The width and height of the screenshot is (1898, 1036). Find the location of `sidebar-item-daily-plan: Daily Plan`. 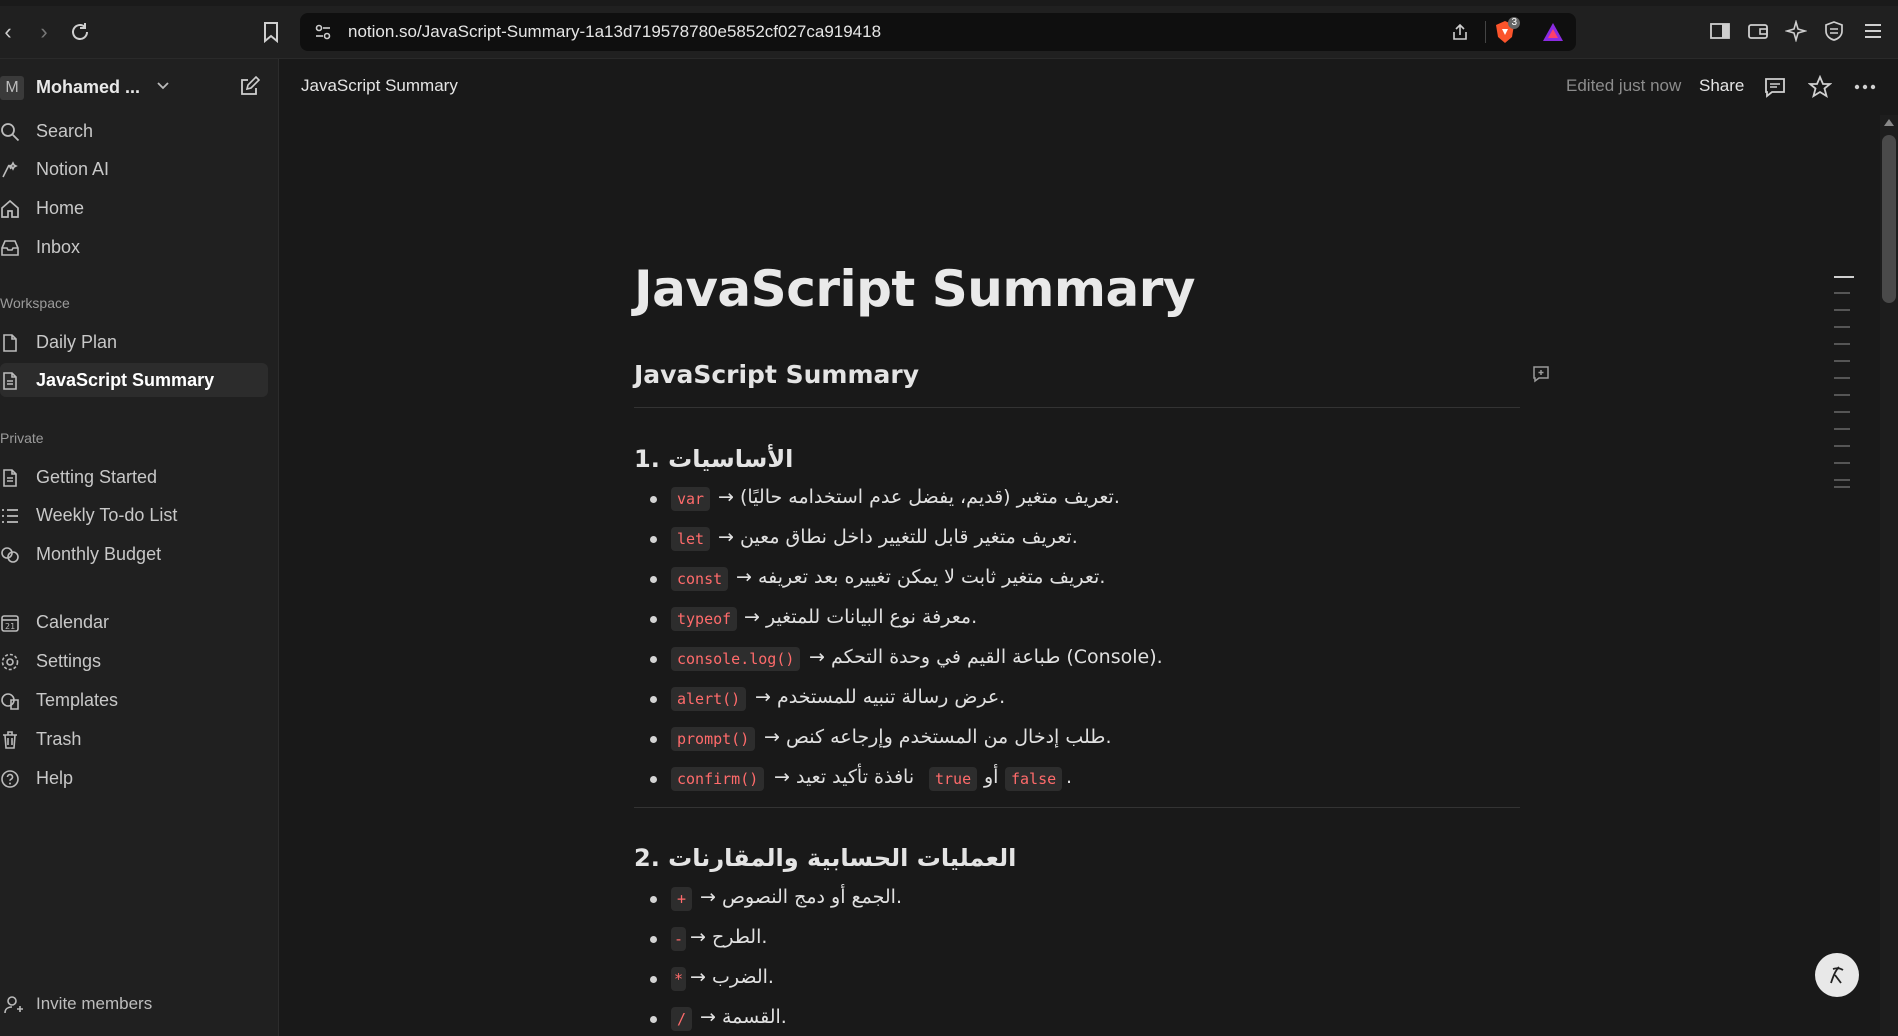

sidebar-item-daily-plan: Daily Plan is located at coordinates (134, 342).